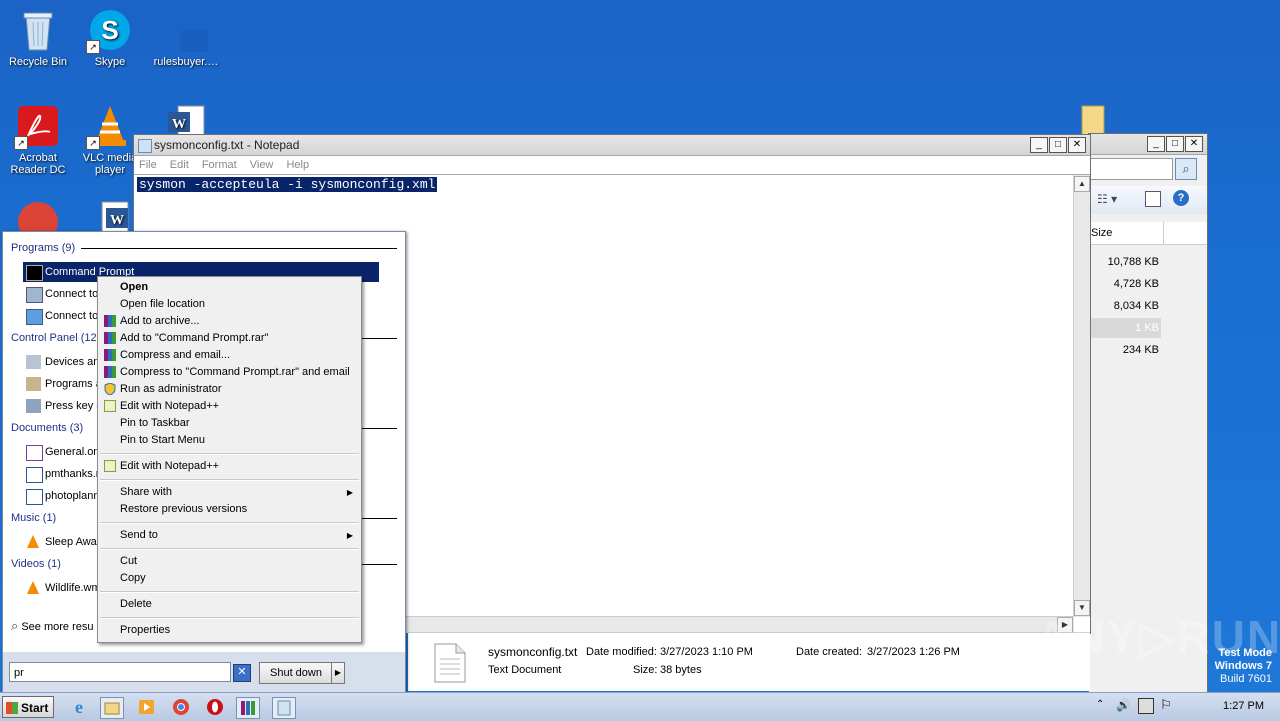  Describe the element at coordinates (229, 406) in the screenshot. I see `menu-item-edit-notepadpp: Edit with Notepad++` at that location.